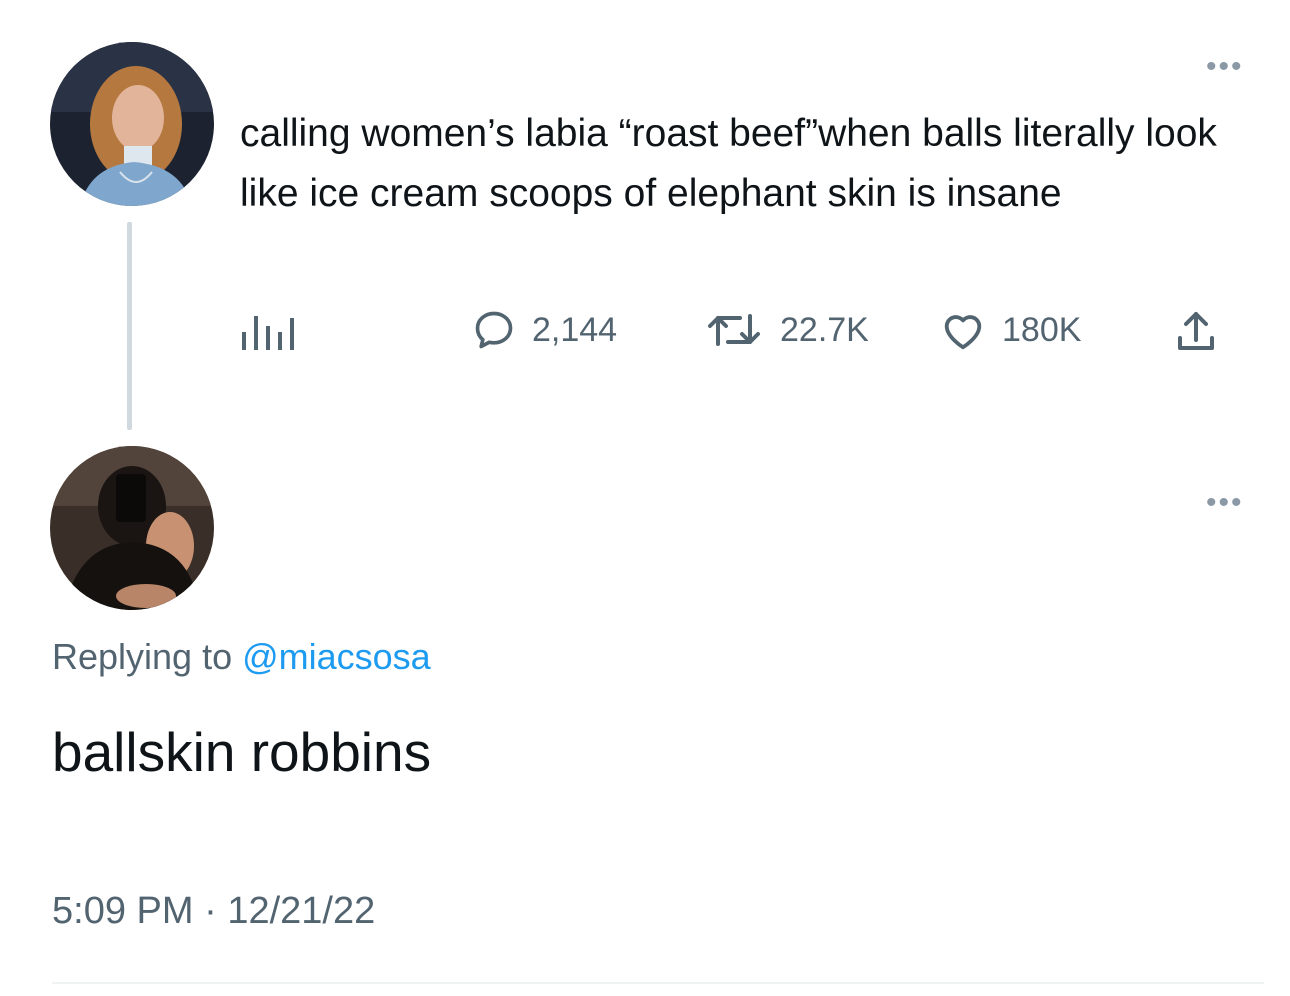  Describe the element at coordinates (494, 330) in the screenshot. I see `reply-icon` at that location.